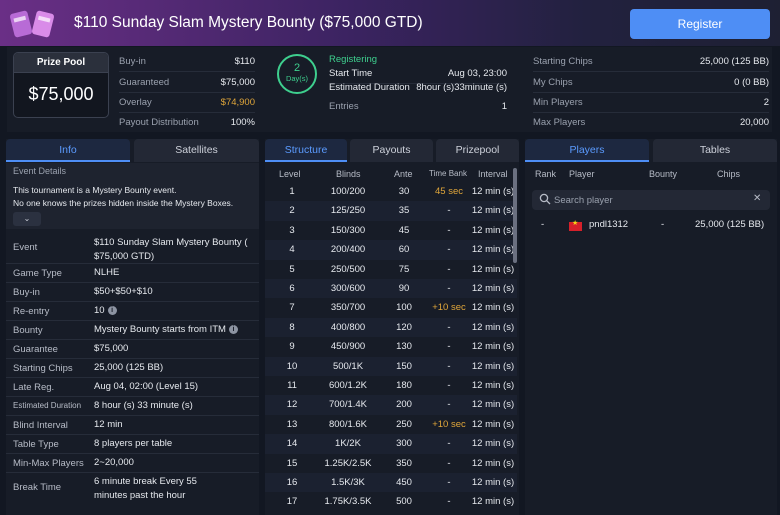  What do you see at coordinates (187, 122) in the screenshot?
I see `summary-payout-distribution: Payout Distribution 100%` at bounding box center [187, 122].